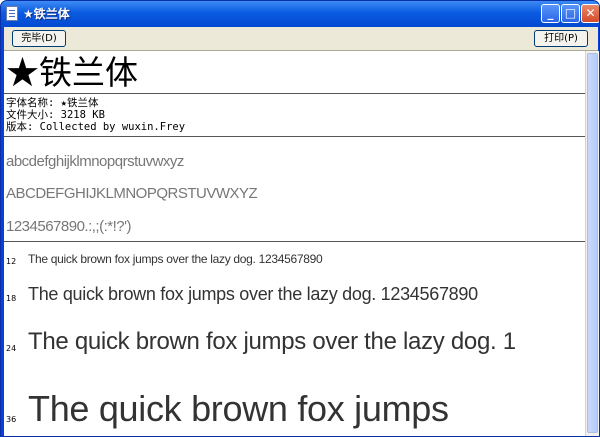 The width and height of the screenshot is (600, 437). Describe the element at coordinates (11, 261) in the screenshot. I see `size-label: 12` at that location.